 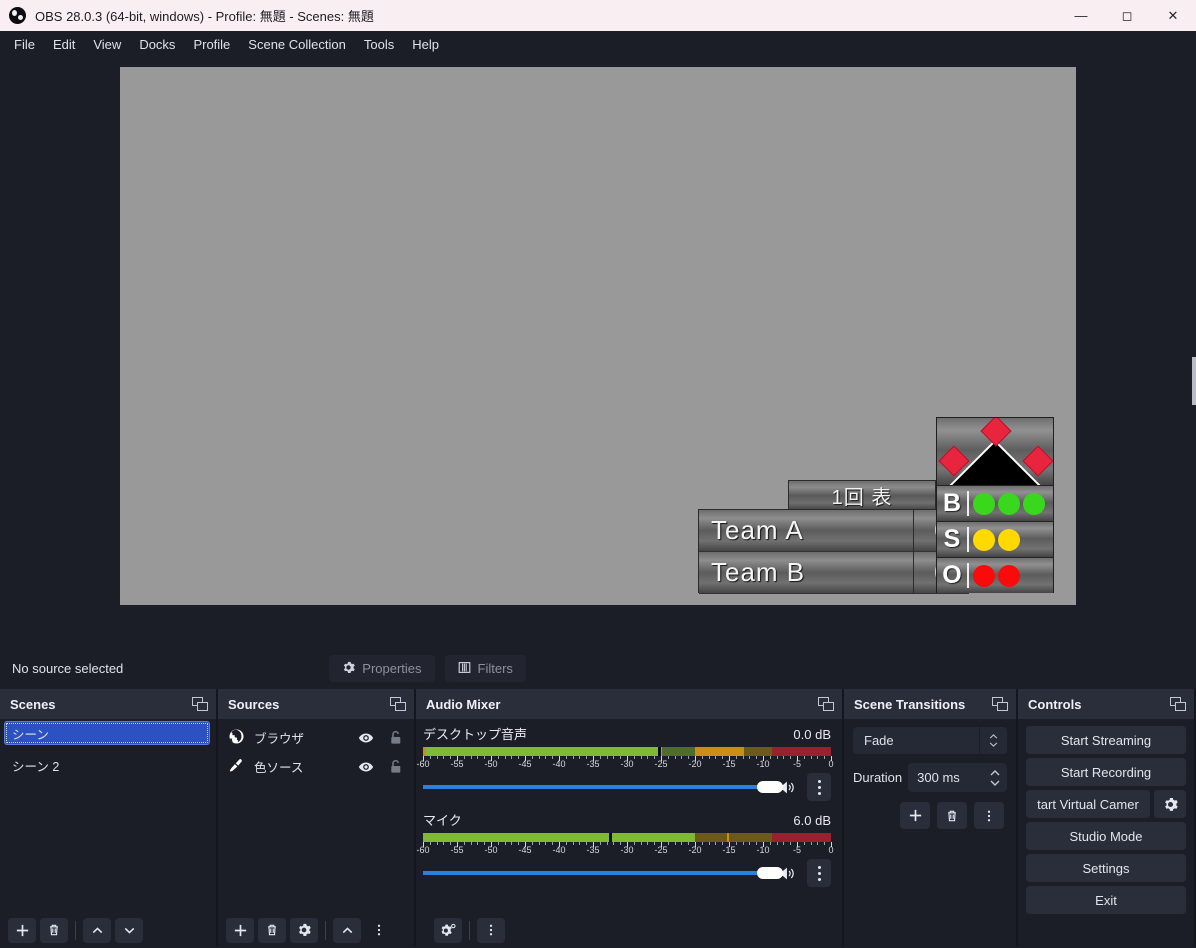 I want to click on minimize-button: —, so click(x=1081, y=15).